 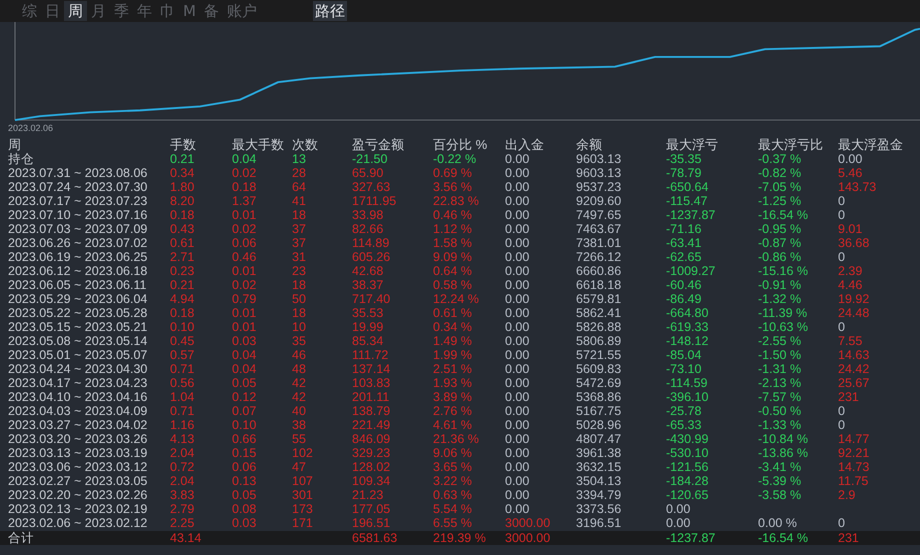 I want to click on table-cell-text: 103.83, so click(x=372, y=383).